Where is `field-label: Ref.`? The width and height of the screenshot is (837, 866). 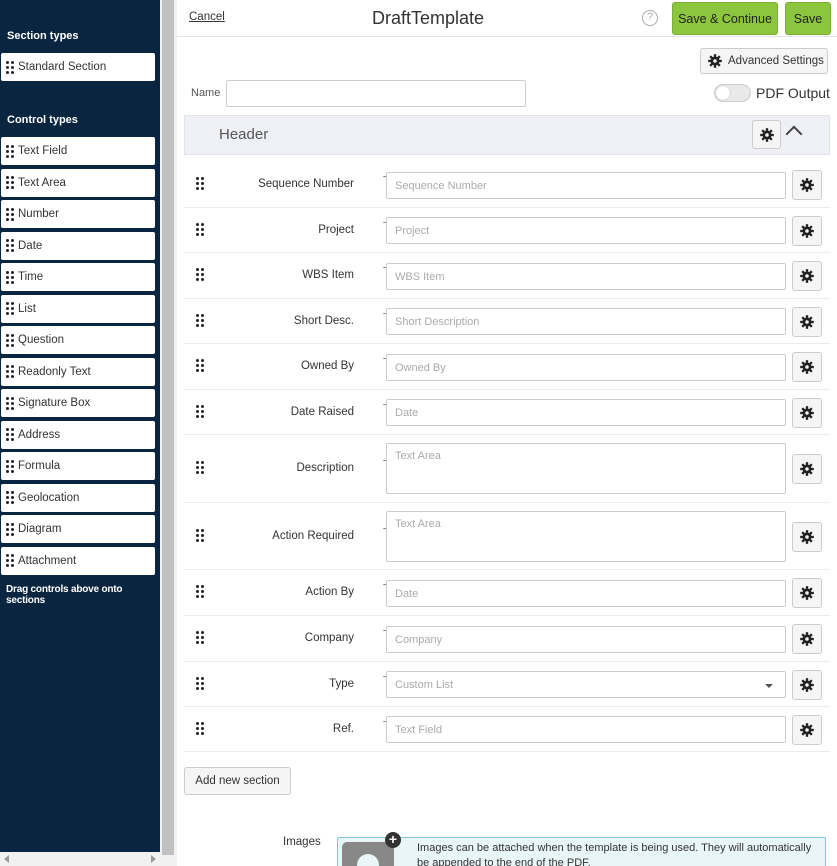
field-label: Ref. is located at coordinates (343, 729).